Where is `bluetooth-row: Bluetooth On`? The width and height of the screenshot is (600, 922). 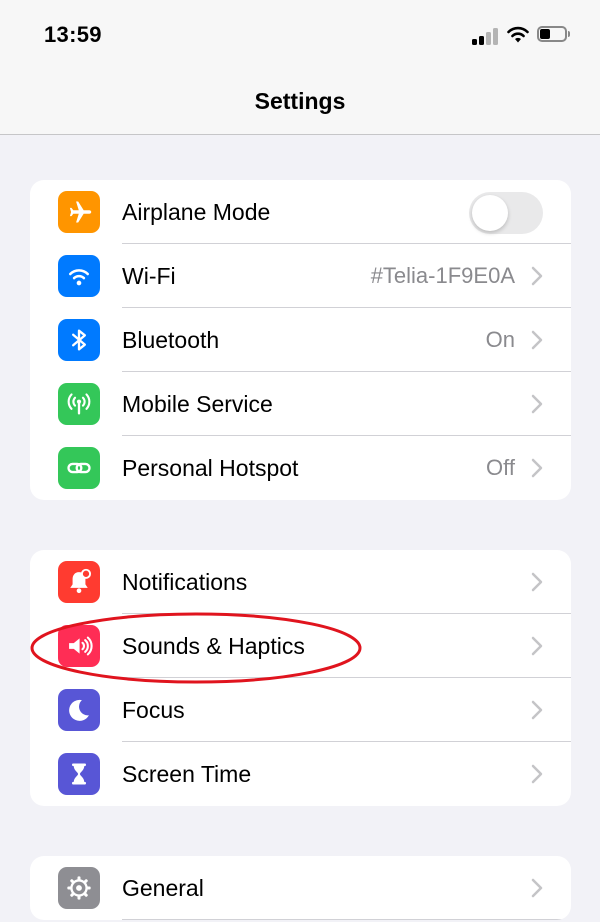
bluetooth-row: Bluetooth On is located at coordinates (300, 340).